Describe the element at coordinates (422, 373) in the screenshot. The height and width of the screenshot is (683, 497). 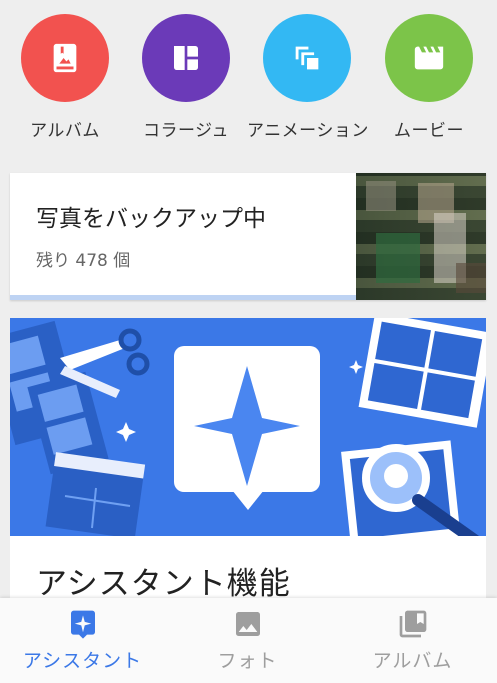
I see `photo-collage-icon` at that location.